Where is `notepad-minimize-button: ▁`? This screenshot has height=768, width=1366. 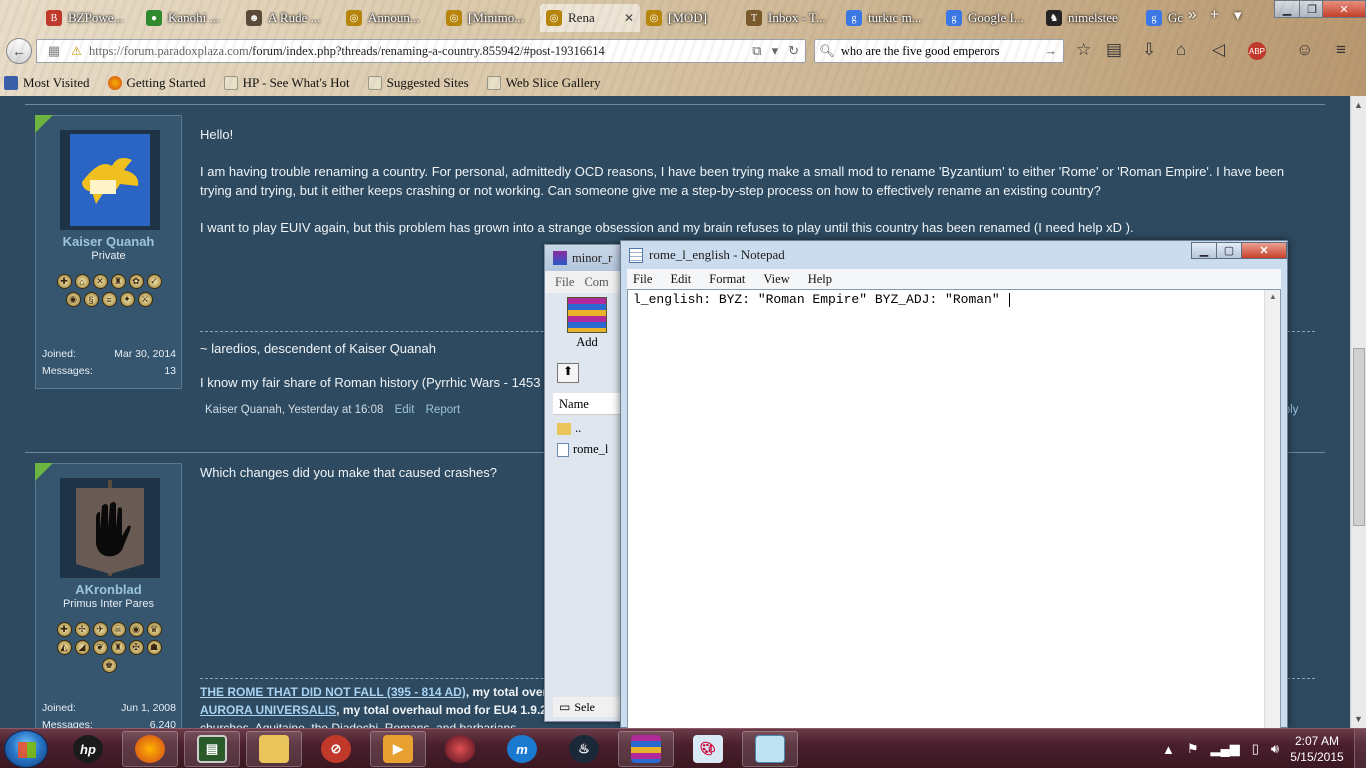
notepad-minimize-button: ▁ is located at coordinates (1204, 250).